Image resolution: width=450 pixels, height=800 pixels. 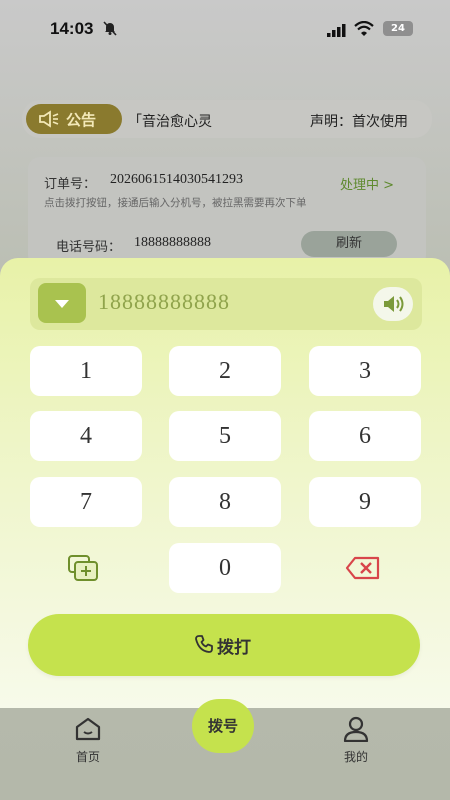 I want to click on tab-mine: 我的, so click(x=356, y=740).